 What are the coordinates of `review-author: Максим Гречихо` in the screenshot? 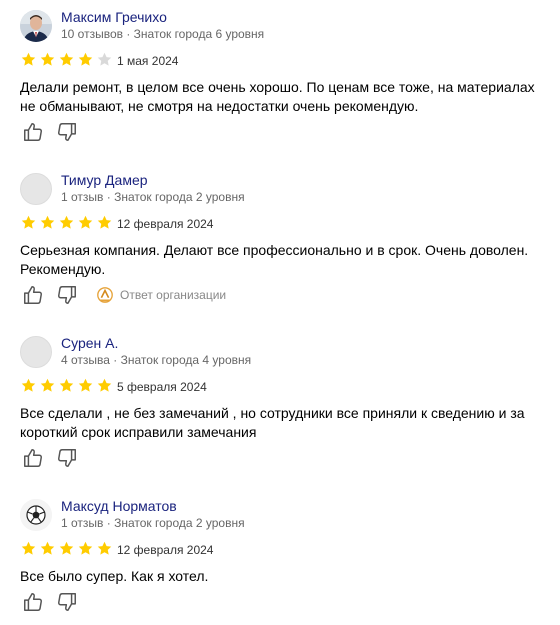 It's located at (114, 17).